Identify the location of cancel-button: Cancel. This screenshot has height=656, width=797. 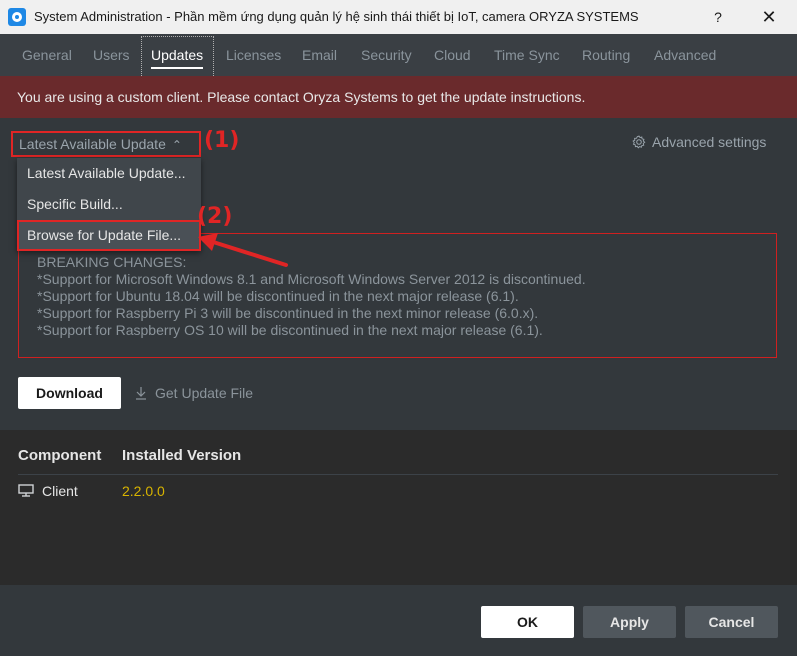
(731, 622).